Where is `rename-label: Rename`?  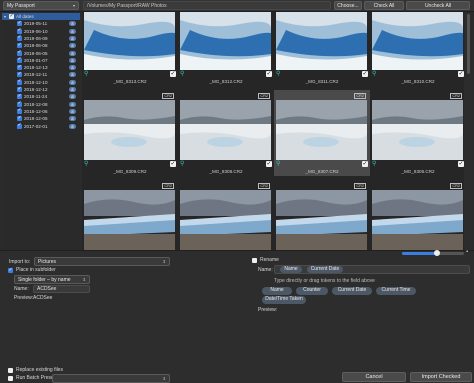
rename-label: Rename is located at coordinates (269, 260).